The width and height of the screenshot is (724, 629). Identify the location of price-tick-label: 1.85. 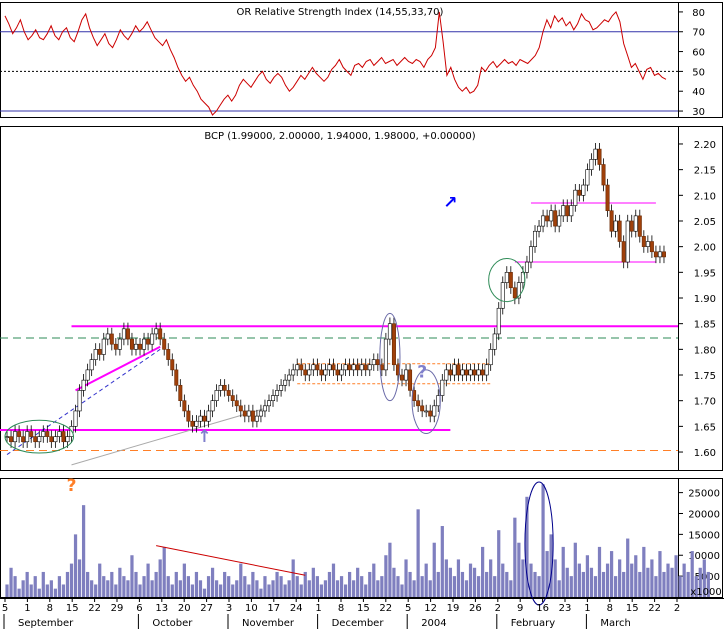
(705, 325).